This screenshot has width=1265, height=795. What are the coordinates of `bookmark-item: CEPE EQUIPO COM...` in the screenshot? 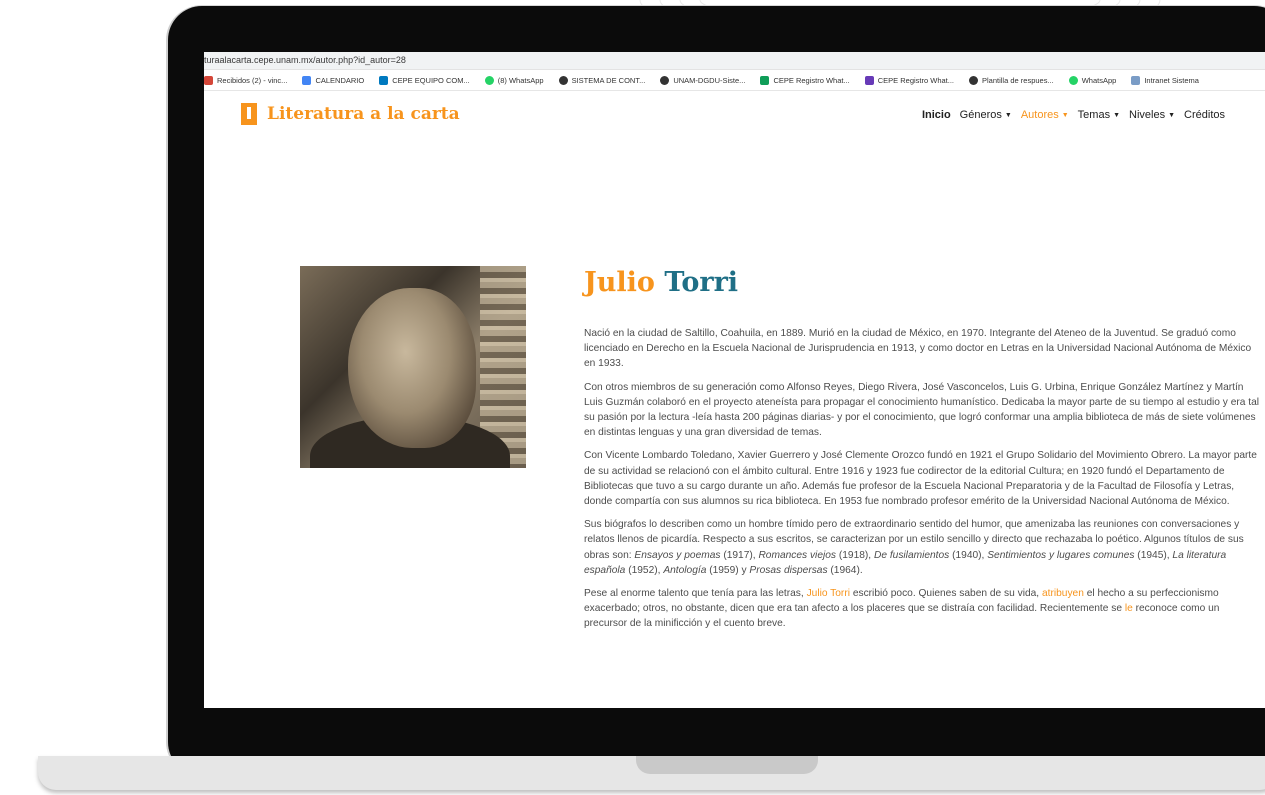 It's located at (424, 80).